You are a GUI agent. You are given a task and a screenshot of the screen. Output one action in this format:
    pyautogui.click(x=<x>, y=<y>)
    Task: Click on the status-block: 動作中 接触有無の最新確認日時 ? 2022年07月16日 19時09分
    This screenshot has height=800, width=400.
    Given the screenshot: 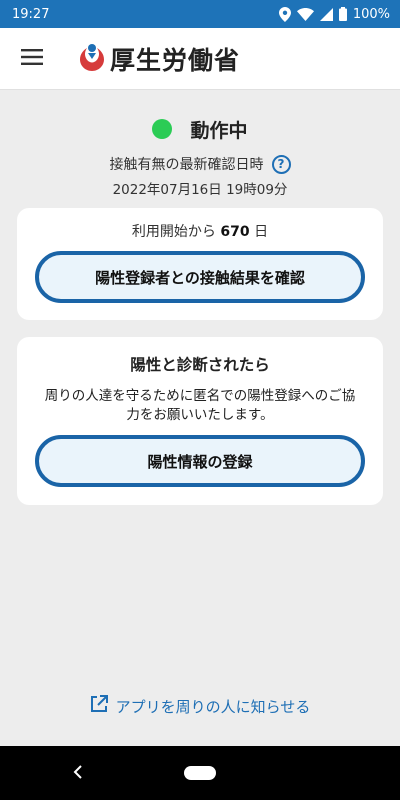 What is the action you would take?
    pyautogui.click(x=200, y=157)
    